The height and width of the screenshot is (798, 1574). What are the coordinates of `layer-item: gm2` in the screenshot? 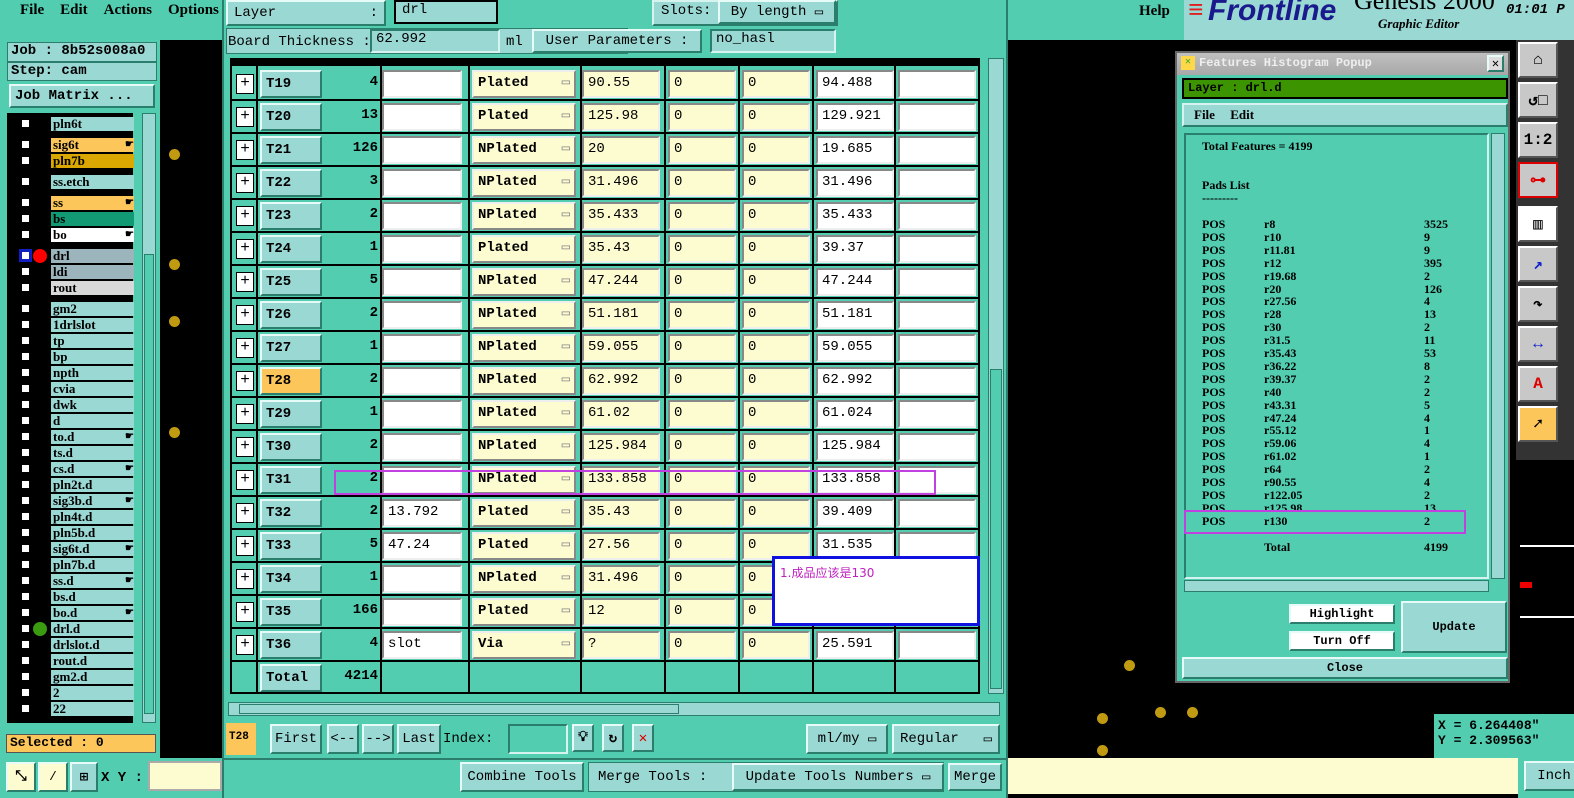 It's located at (92, 309).